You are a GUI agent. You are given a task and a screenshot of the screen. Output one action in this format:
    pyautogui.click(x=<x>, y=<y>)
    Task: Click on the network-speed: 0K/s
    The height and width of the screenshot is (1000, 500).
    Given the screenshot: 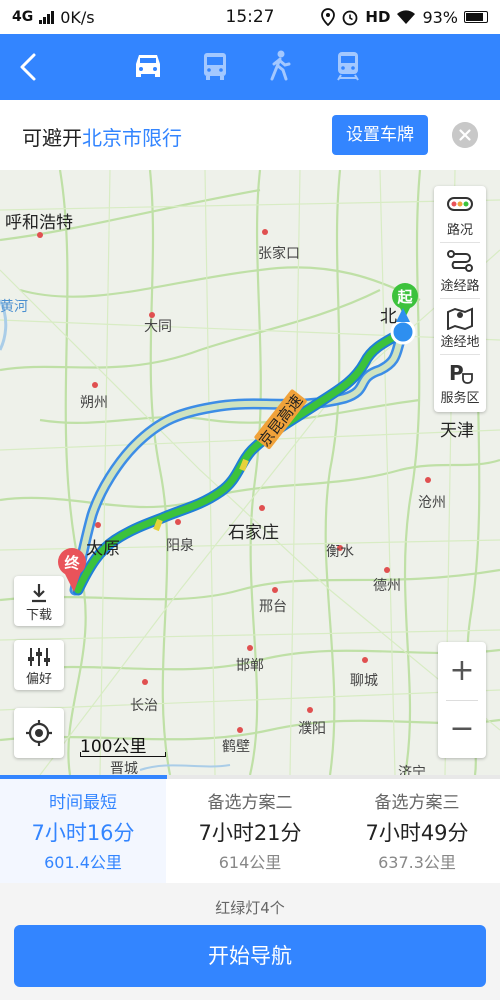 What is the action you would take?
    pyautogui.click(x=77, y=17)
    